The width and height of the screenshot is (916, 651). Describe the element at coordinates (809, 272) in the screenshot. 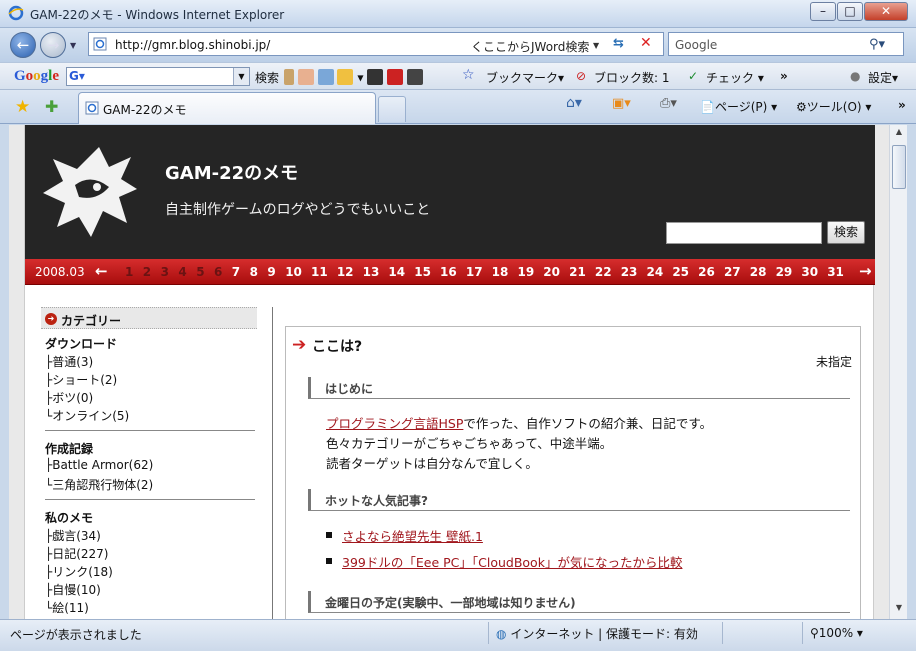

I see `calendar-day: 30` at that location.